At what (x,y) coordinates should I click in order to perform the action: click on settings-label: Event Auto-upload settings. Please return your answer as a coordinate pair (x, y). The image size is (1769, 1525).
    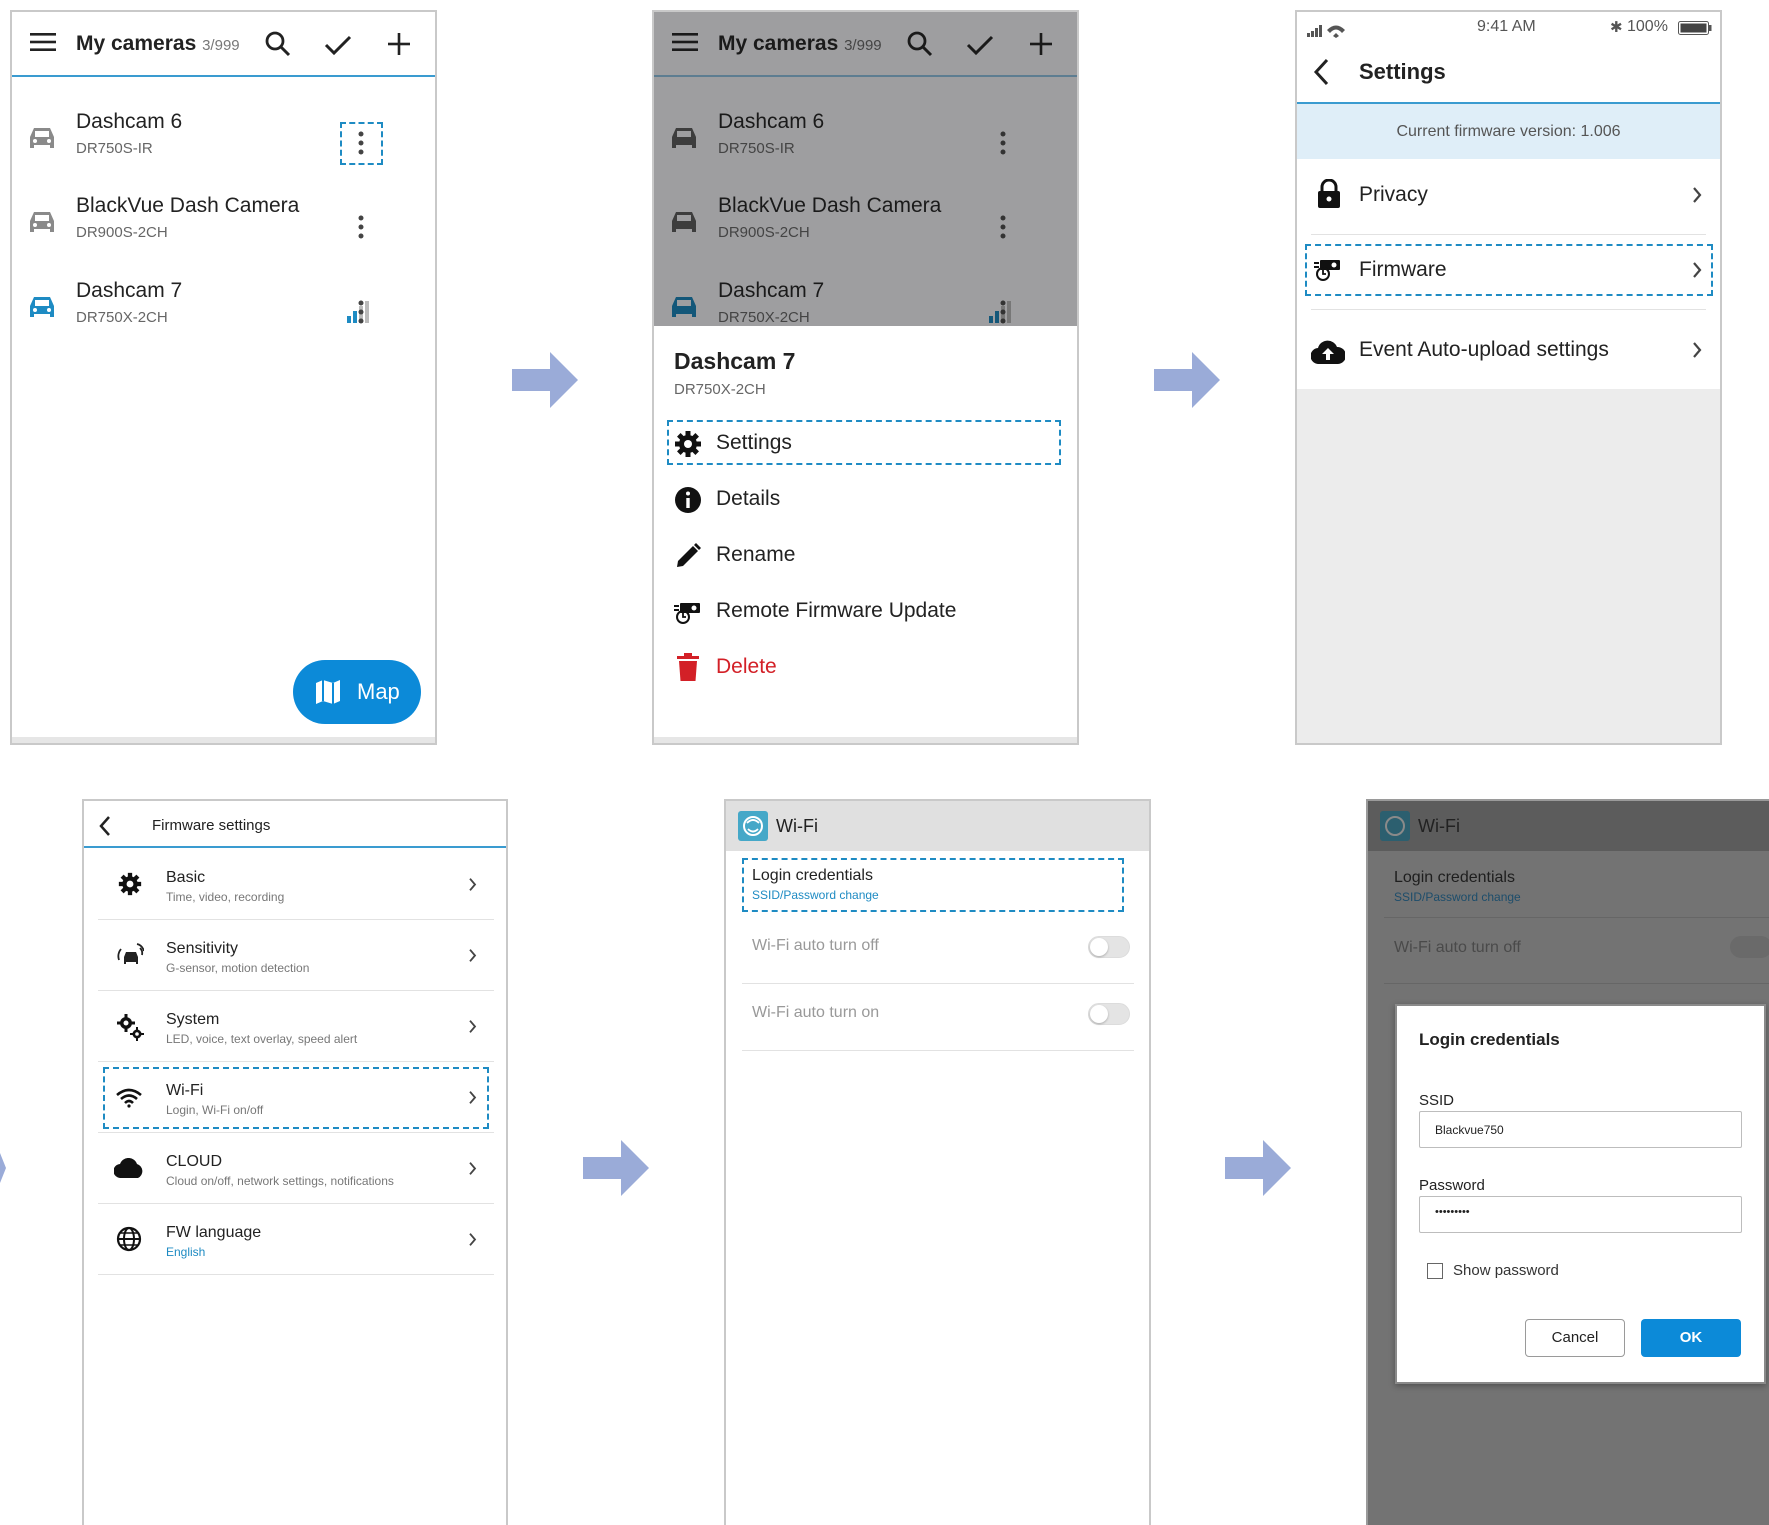
    Looking at the image, I should click on (1484, 349).